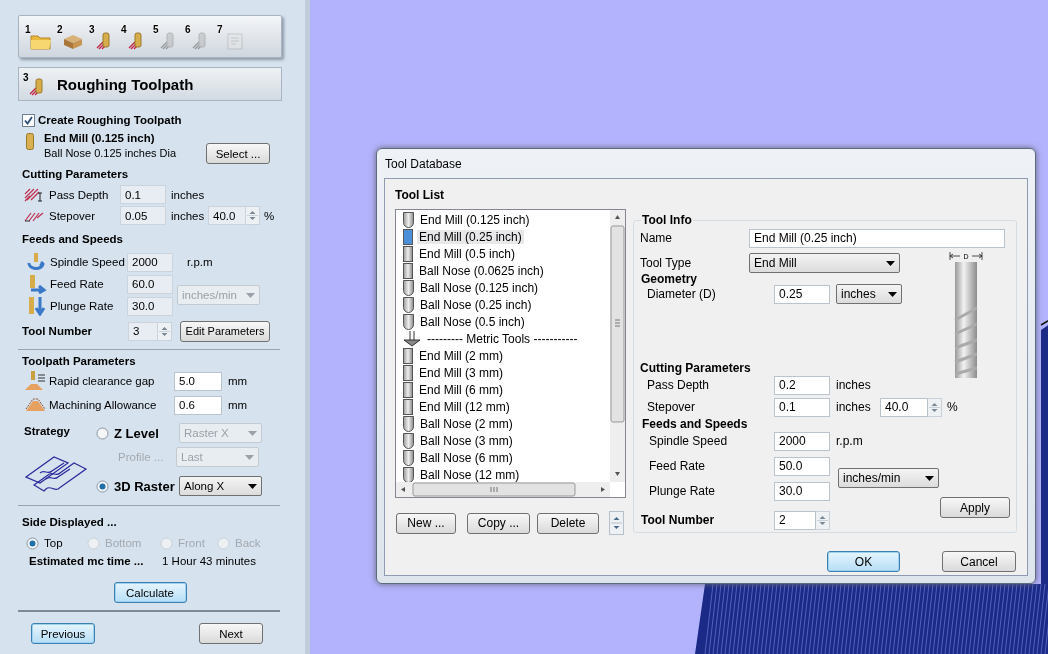 This screenshot has height=654, width=1048. I want to click on step-button: 1, so click(39, 36).